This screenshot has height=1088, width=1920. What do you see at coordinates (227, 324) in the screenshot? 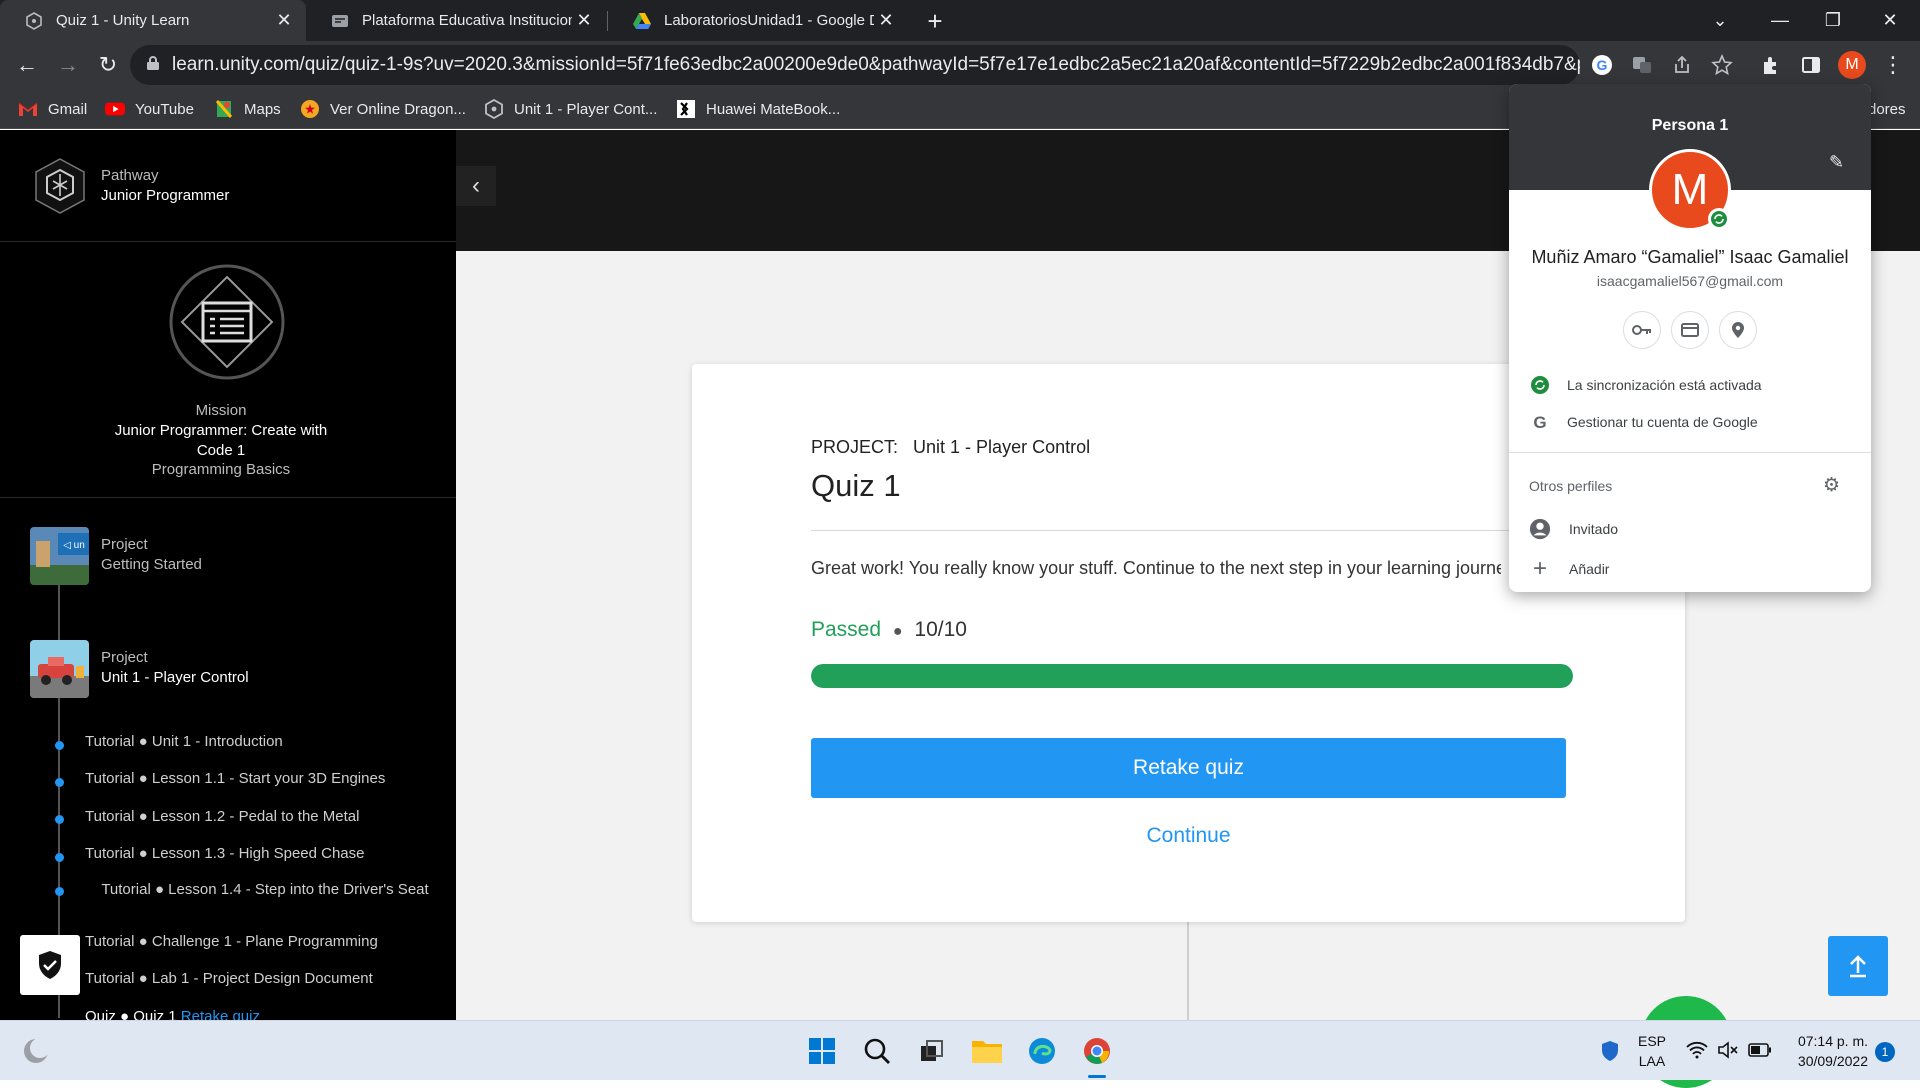
I see `mission-badge-icon` at bounding box center [227, 324].